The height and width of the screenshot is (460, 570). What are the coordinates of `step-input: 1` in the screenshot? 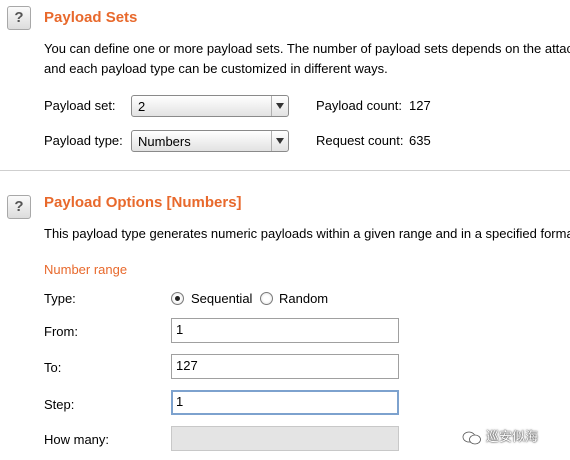 It's located at (285, 402).